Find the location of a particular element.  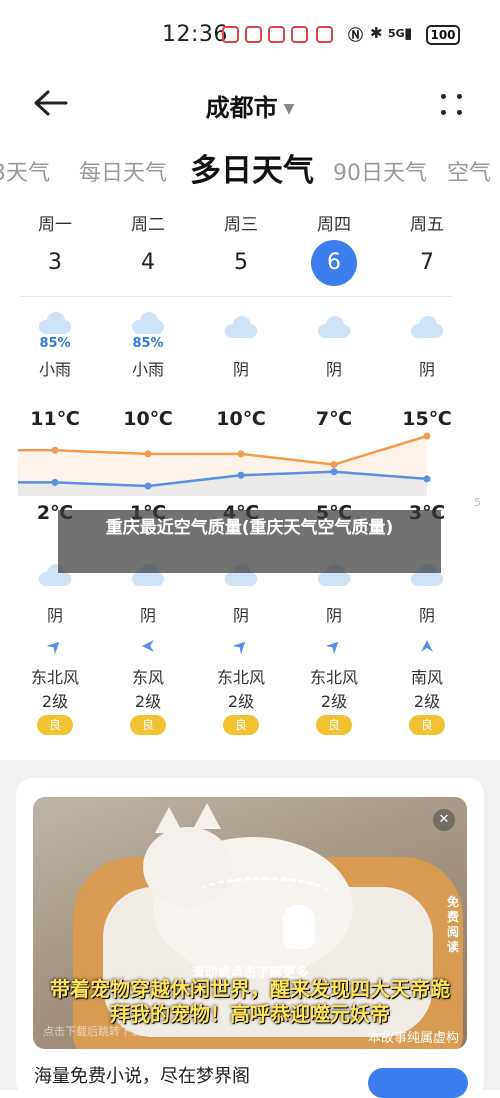

wind-direction: 东风 is located at coordinates (147, 677).